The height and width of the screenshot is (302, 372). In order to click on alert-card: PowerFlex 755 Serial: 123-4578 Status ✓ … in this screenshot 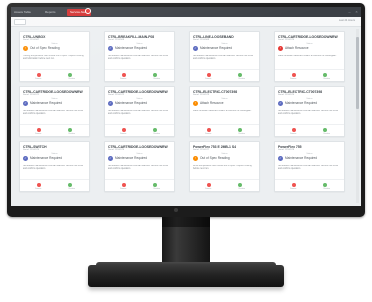, I will do `click(309, 166)`.